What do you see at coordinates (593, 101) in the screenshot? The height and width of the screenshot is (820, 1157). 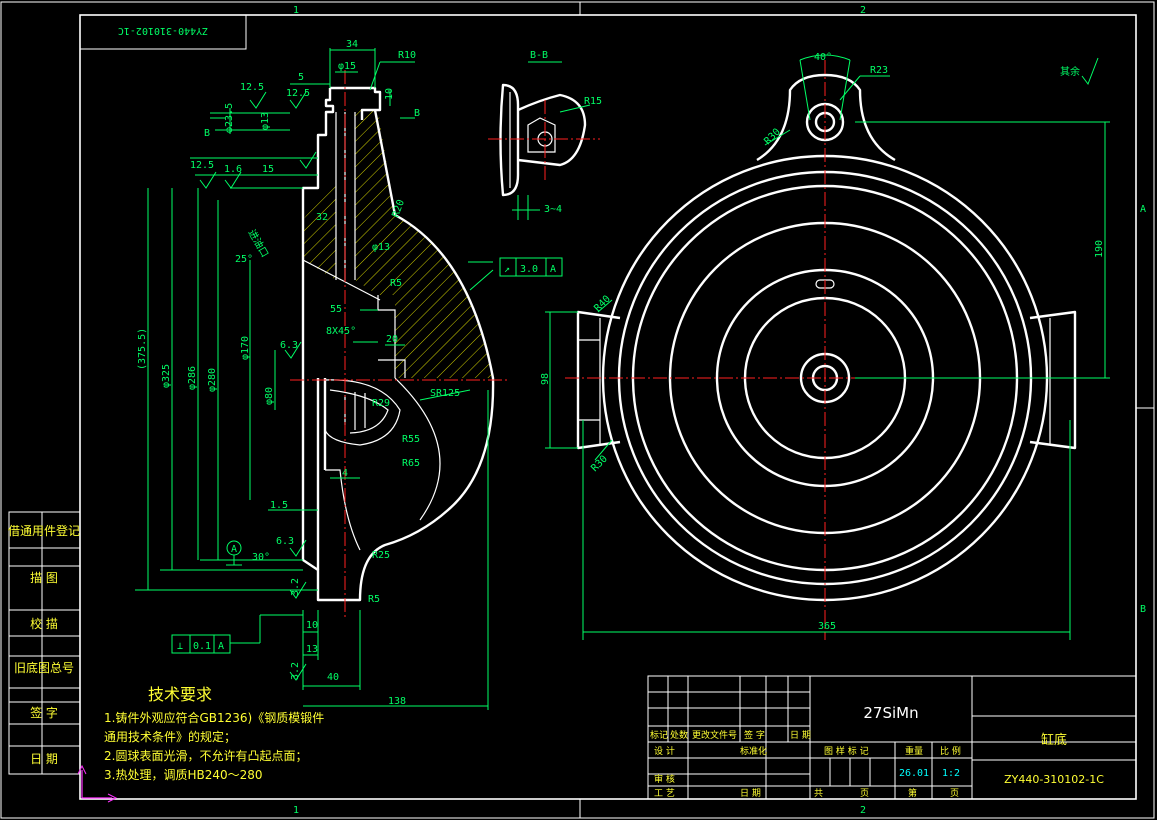 I see `bb-r15: R15` at bounding box center [593, 101].